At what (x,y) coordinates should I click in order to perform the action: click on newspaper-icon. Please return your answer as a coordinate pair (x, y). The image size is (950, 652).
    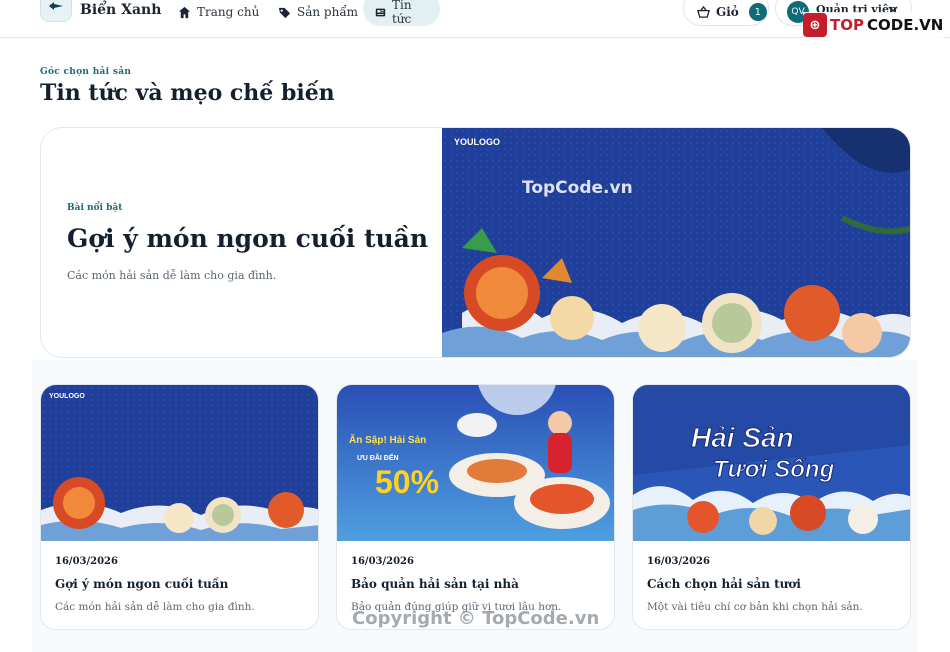
    Looking at the image, I should click on (380, 12).